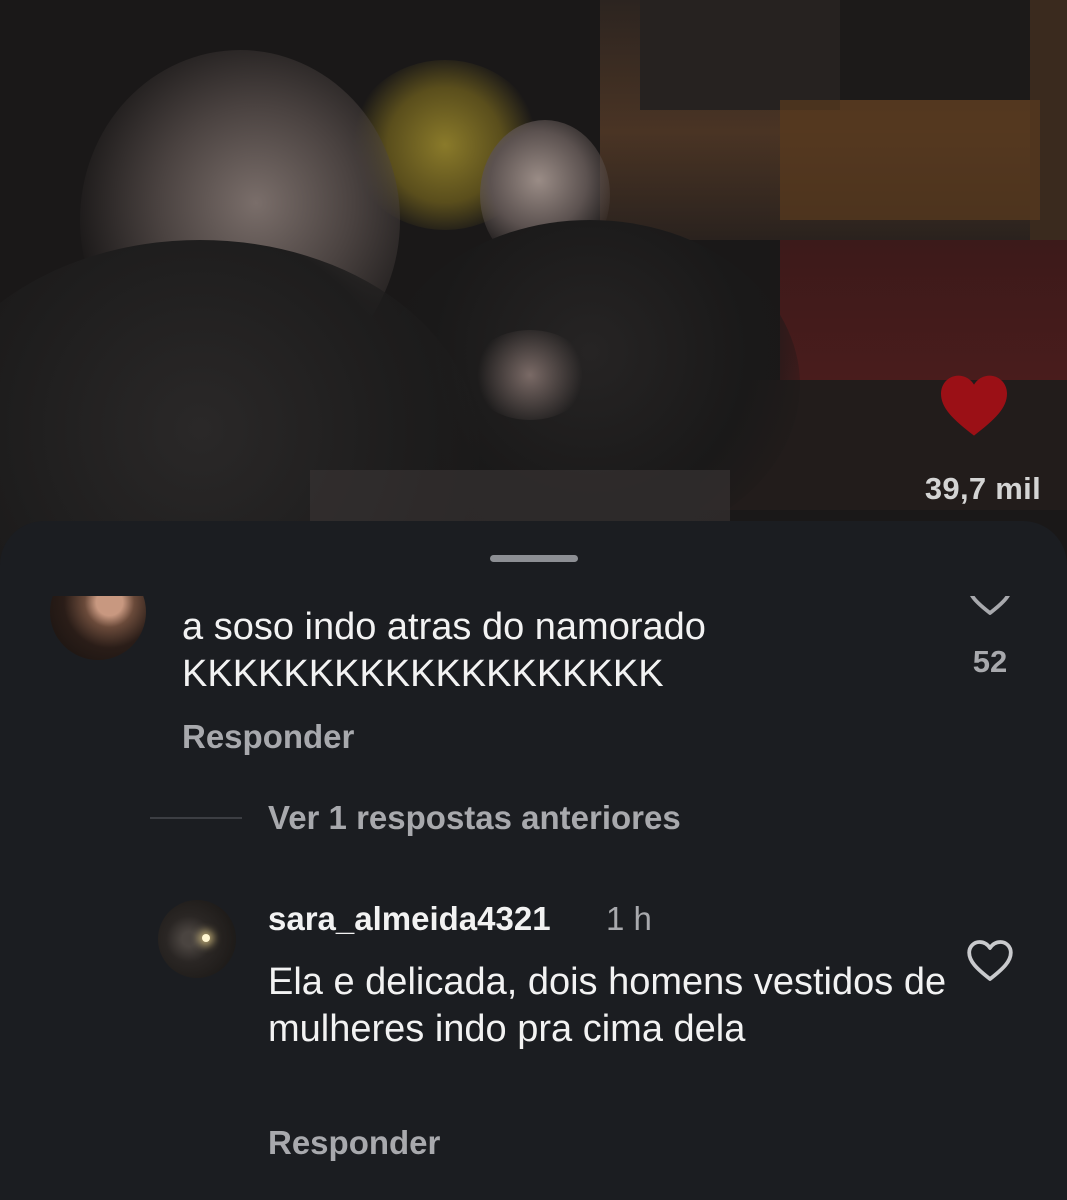  I want to click on view-previous-replies-button: Ver 1 respostas anteriores, so click(474, 818).